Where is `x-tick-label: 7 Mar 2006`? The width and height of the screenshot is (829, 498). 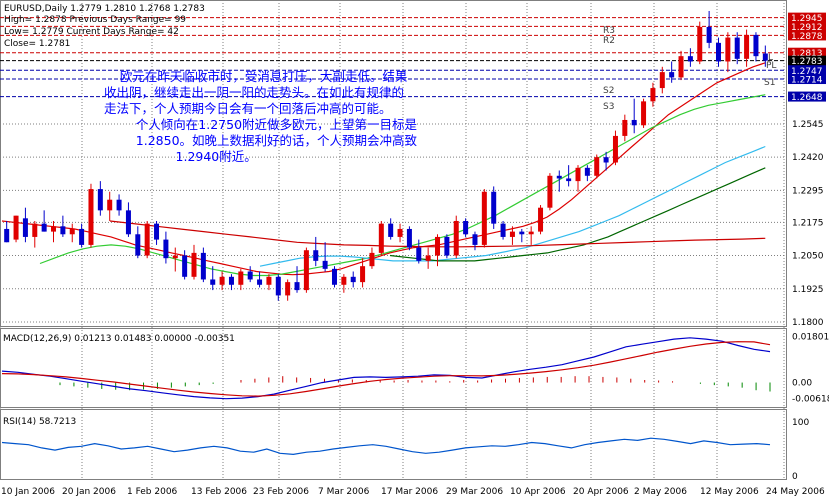
x-tick-label: 7 Mar 2006 is located at coordinates (344, 492).